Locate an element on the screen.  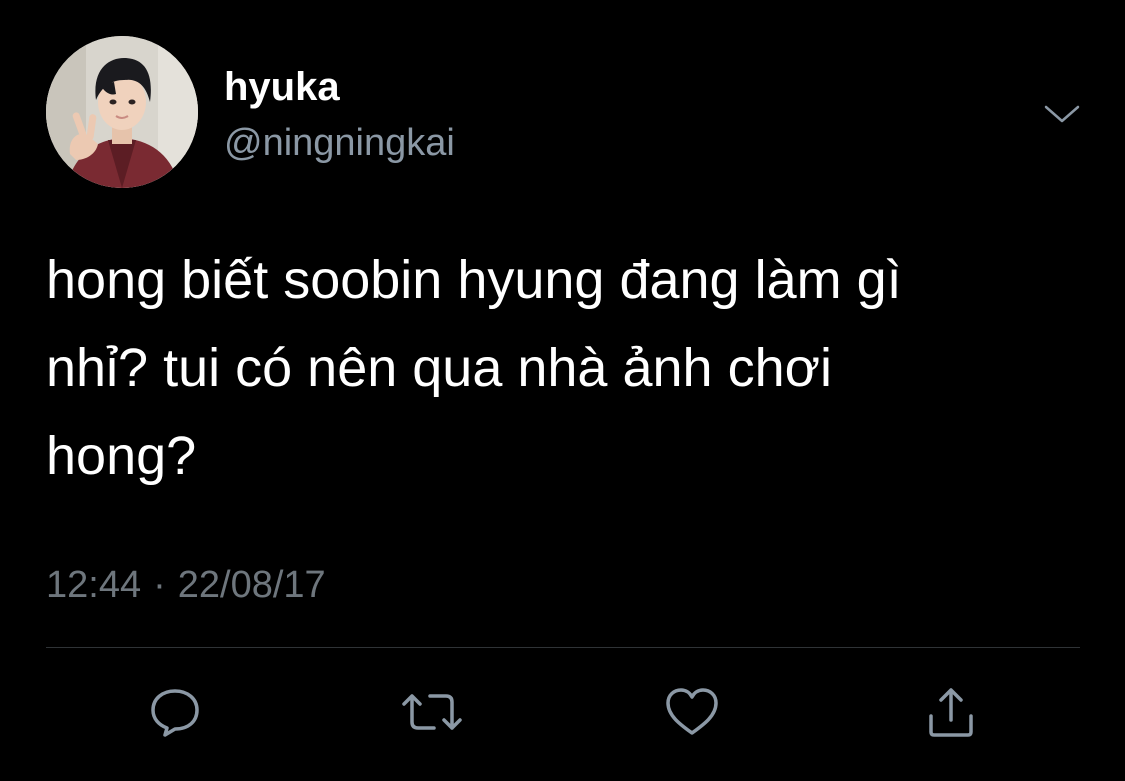
like-button is located at coordinates (692, 712).